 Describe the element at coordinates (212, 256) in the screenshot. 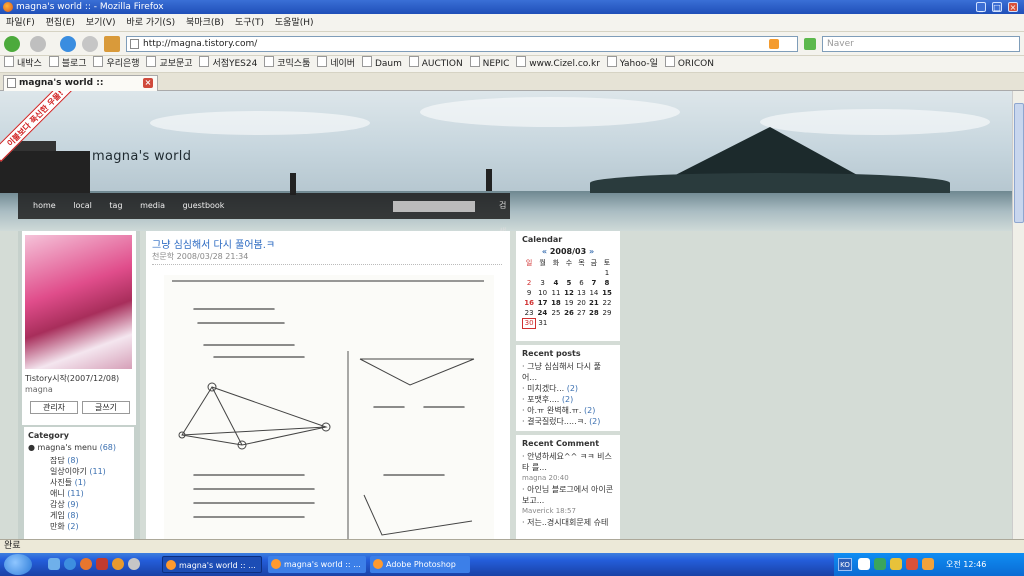

I see `post-date: 2008/03/28 21:34` at that location.